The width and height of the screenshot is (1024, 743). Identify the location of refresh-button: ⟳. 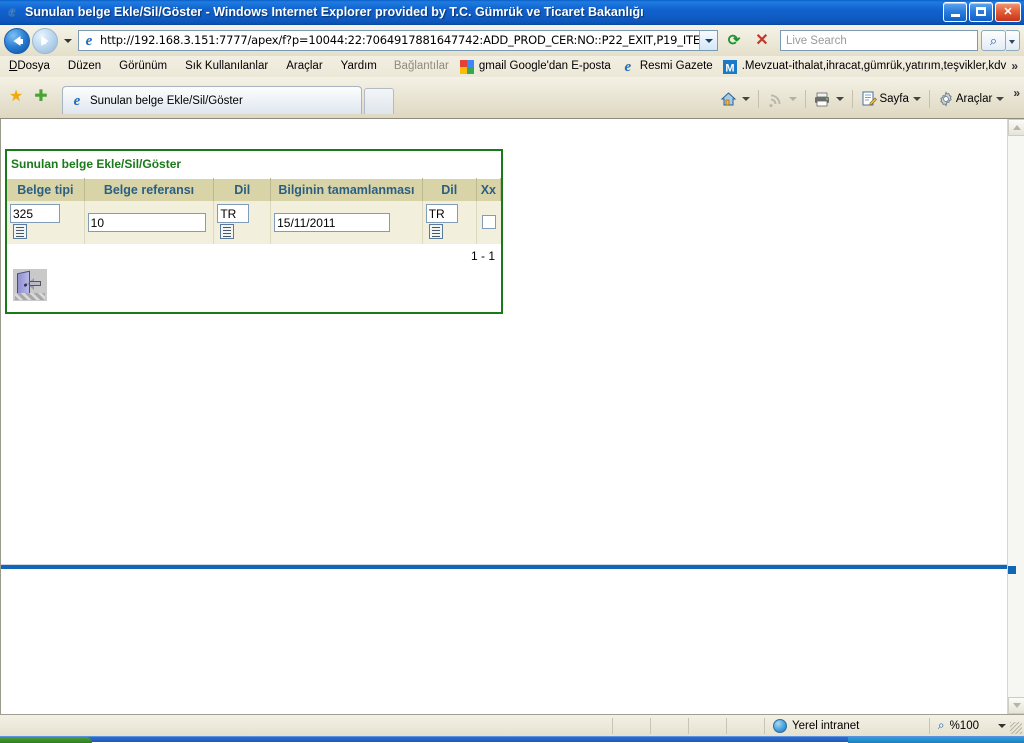
(734, 40).